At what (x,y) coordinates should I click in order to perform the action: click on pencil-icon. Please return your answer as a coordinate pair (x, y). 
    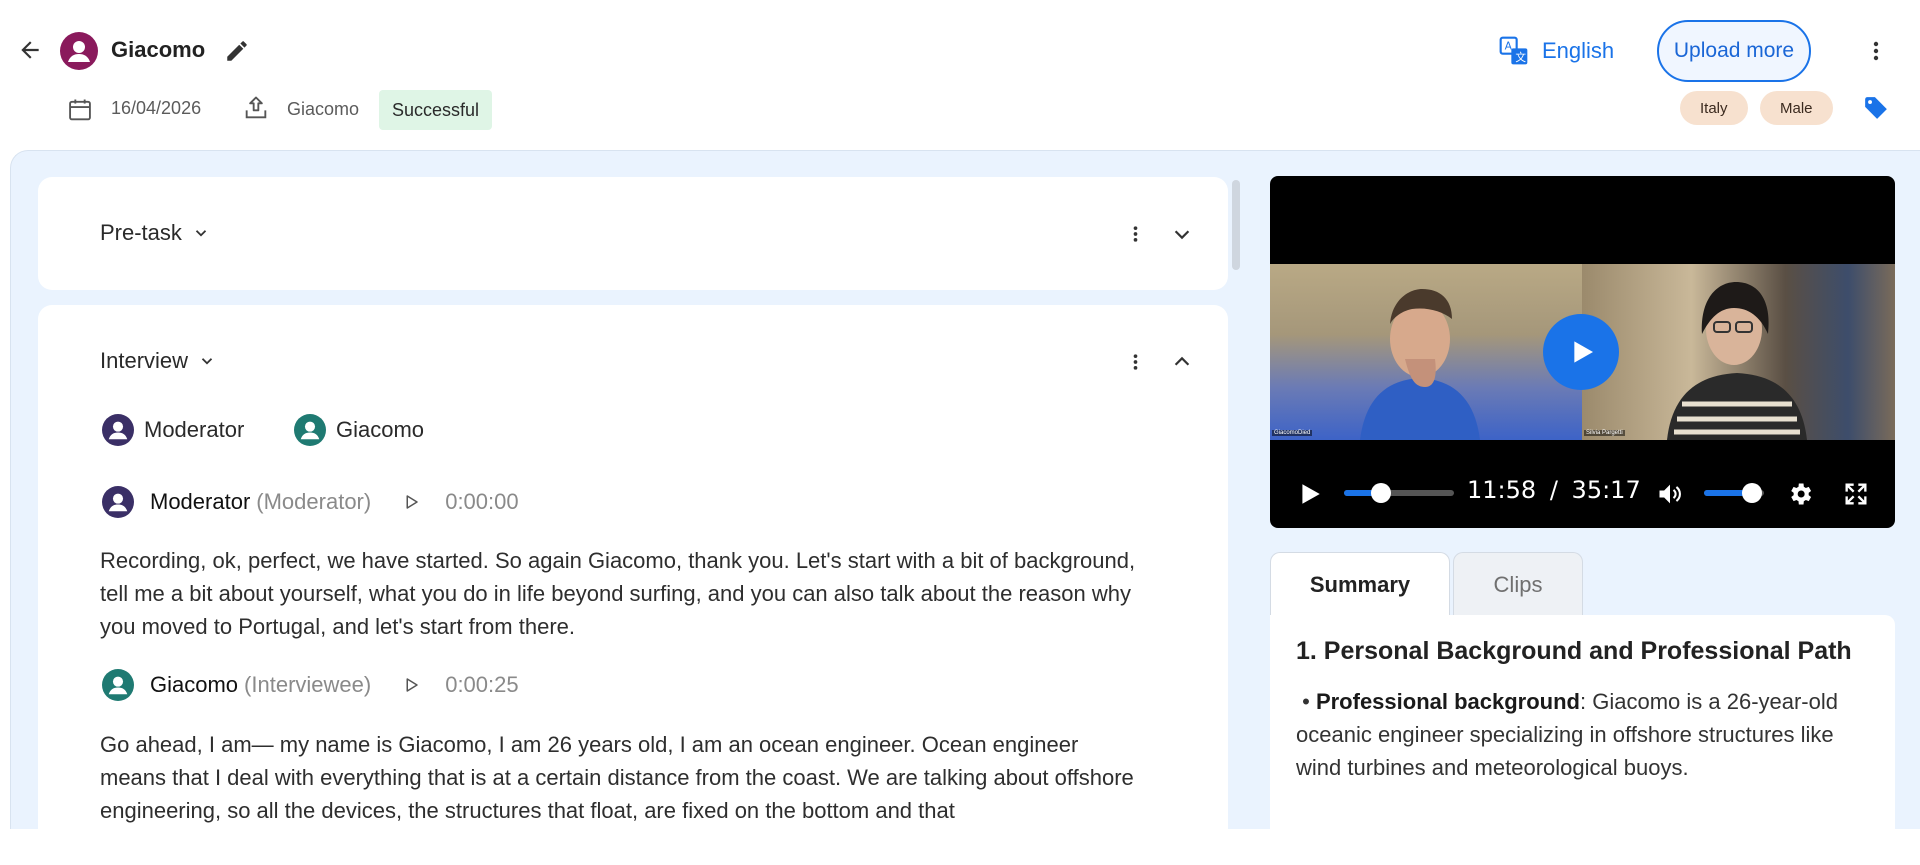
    Looking at the image, I should click on (237, 51).